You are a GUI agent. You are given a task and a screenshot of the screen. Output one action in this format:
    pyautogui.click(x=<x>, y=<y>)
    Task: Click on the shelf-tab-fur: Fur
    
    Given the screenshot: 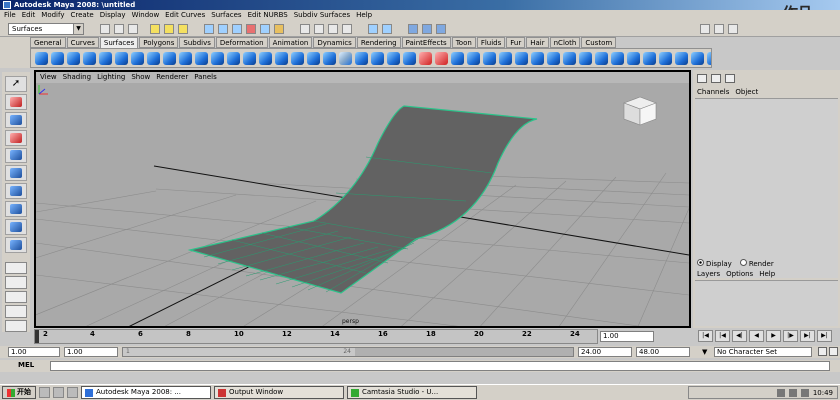 What is the action you would take?
    pyautogui.click(x=516, y=42)
    